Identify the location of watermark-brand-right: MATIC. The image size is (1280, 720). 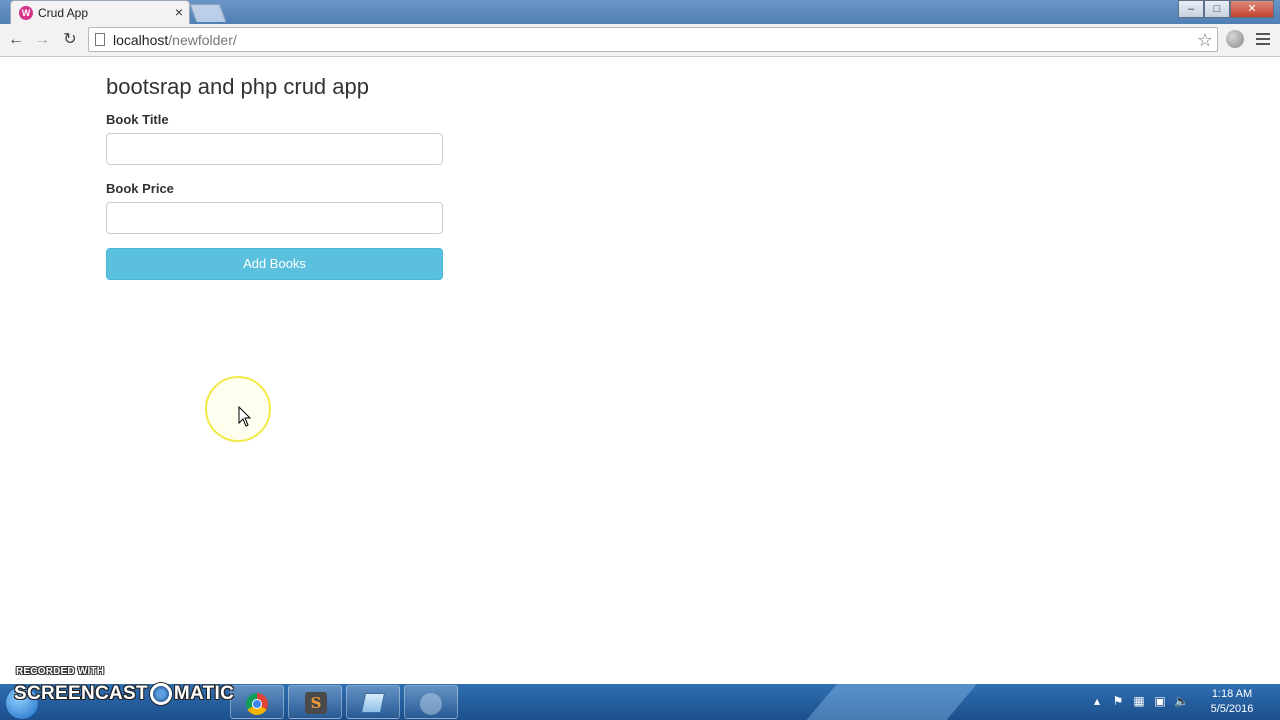
(204, 693).